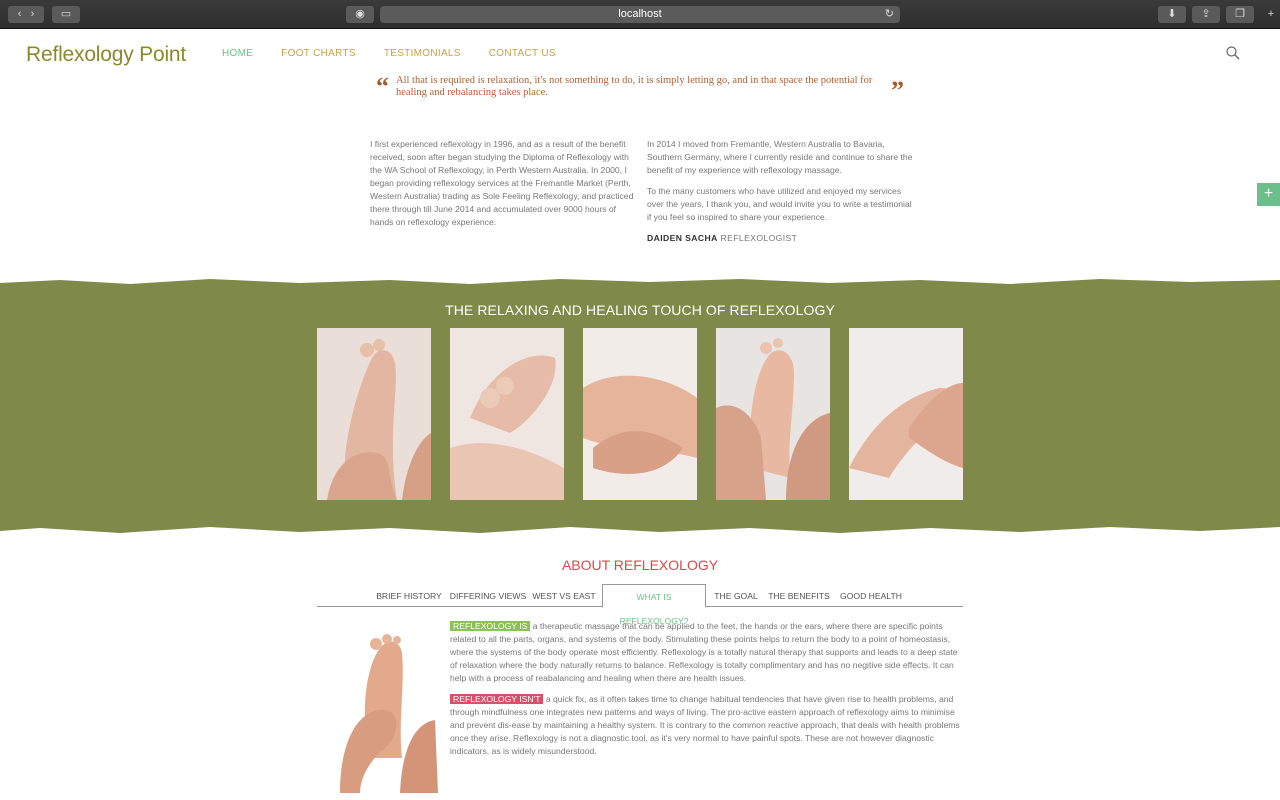 The width and height of the screenshot is (1280, 800). Describe the element at coordinates (33, 14) in the screenshot. I see `forward-icon: ›` at that location.